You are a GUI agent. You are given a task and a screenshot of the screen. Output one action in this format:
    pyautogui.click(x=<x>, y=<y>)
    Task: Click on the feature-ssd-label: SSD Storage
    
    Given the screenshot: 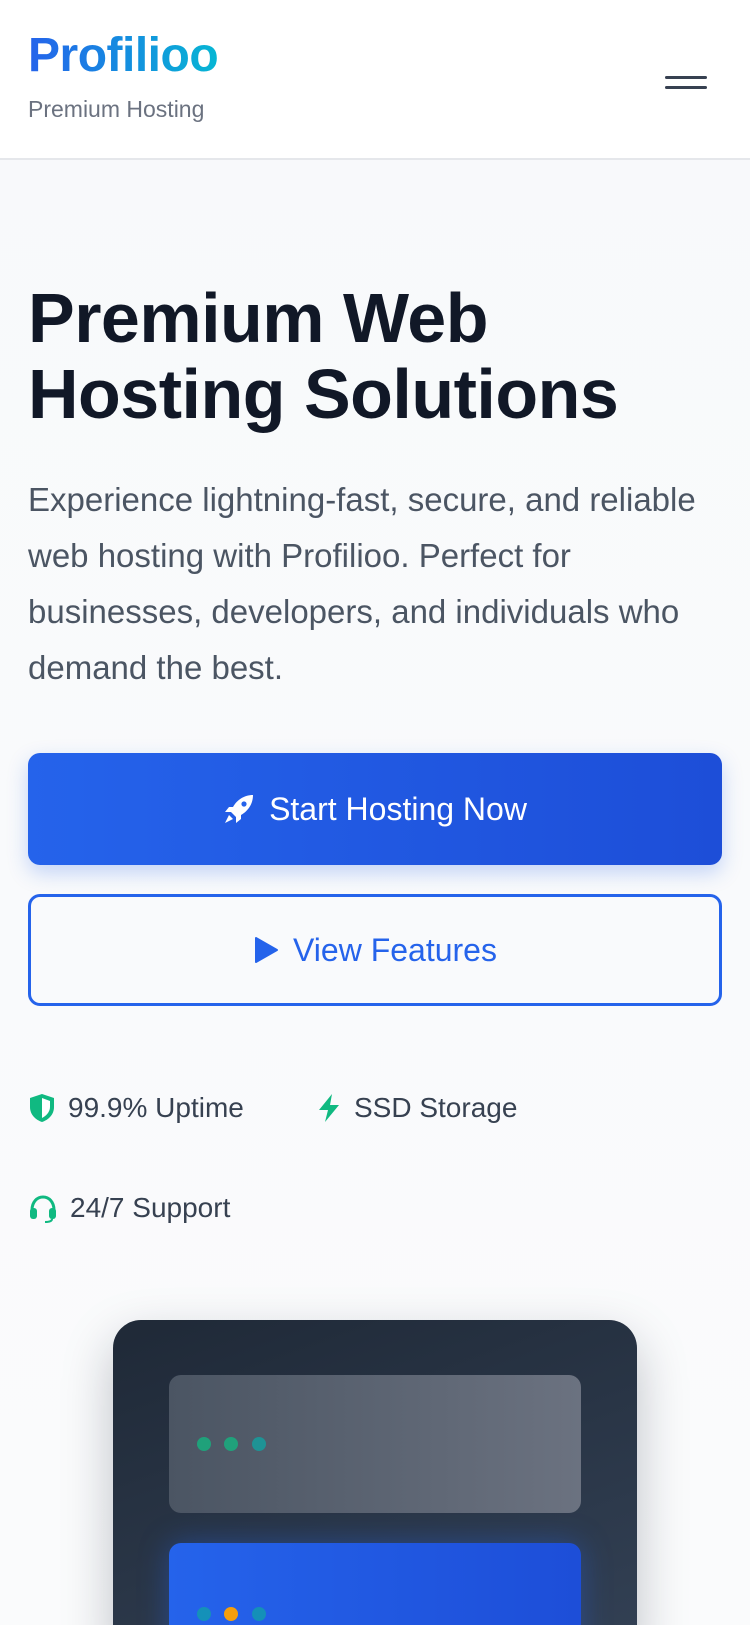 What is the action you would take?
    pyautogui.click(x=436, y=1107)
    